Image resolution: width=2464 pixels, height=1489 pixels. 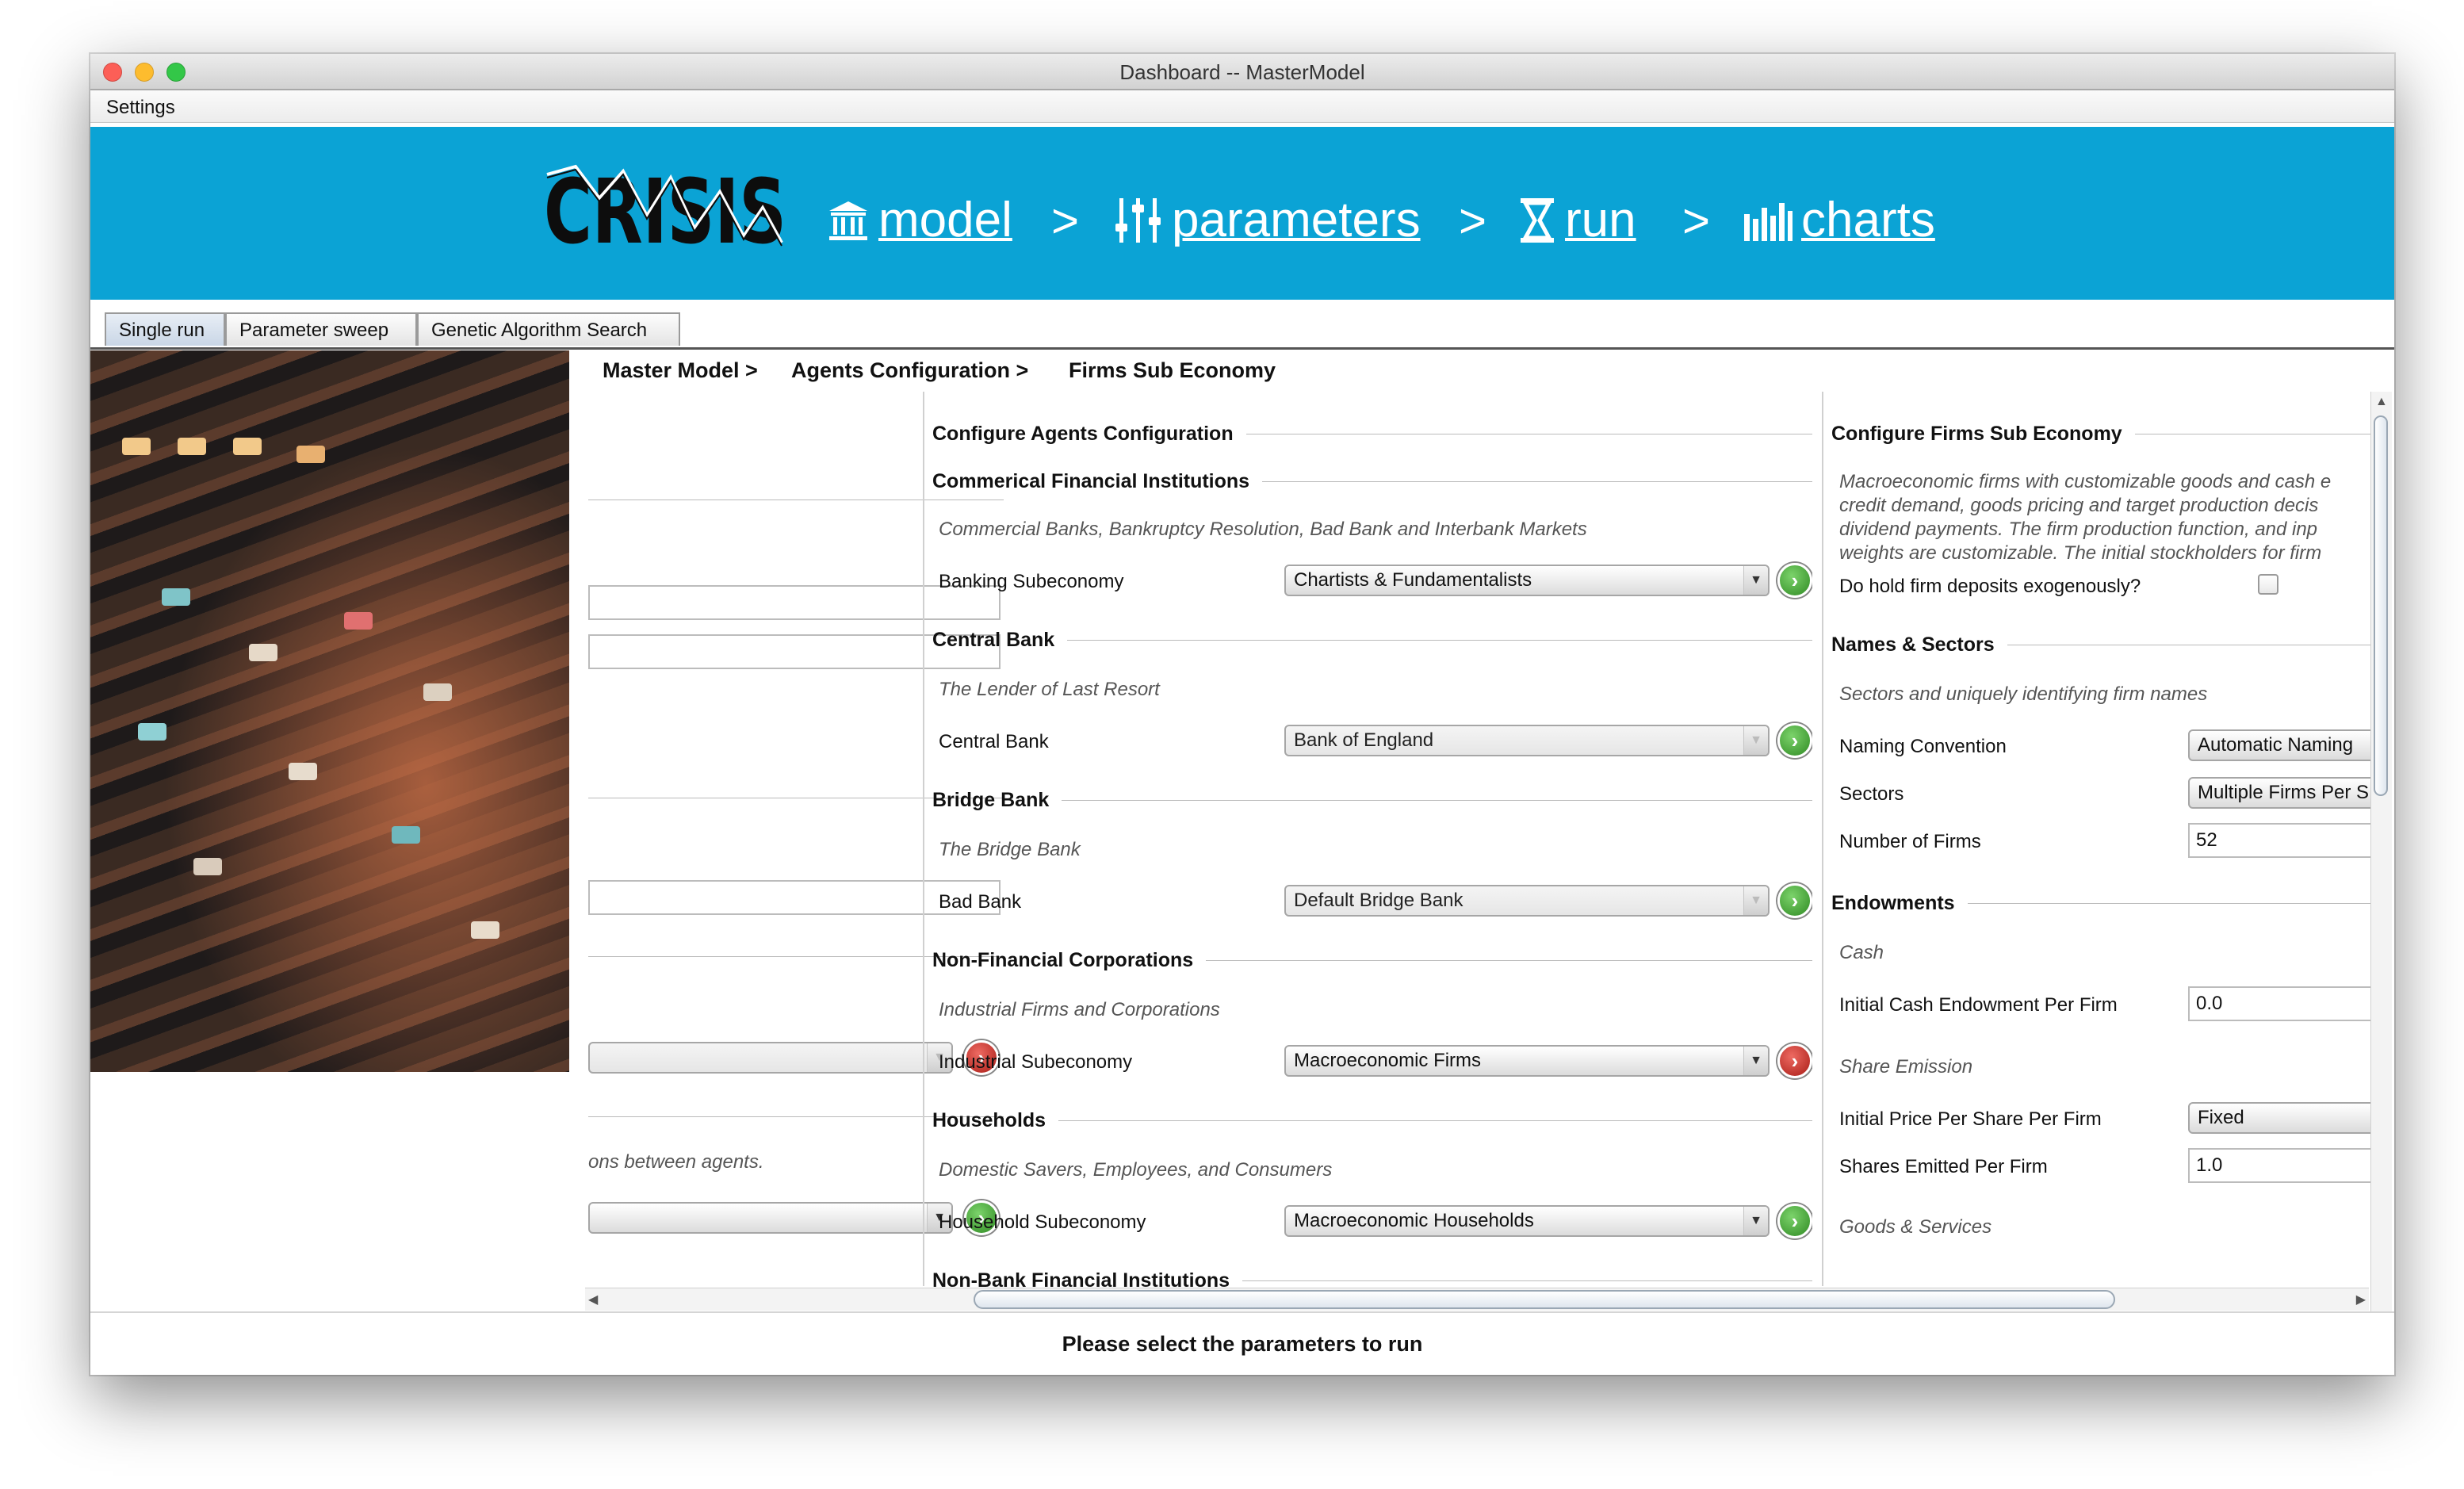 What do you see at coordinates (1923, 746) in the screenshot?
I see `naming-convention-label: Naming Convention` at bounding box center [1923, 746].